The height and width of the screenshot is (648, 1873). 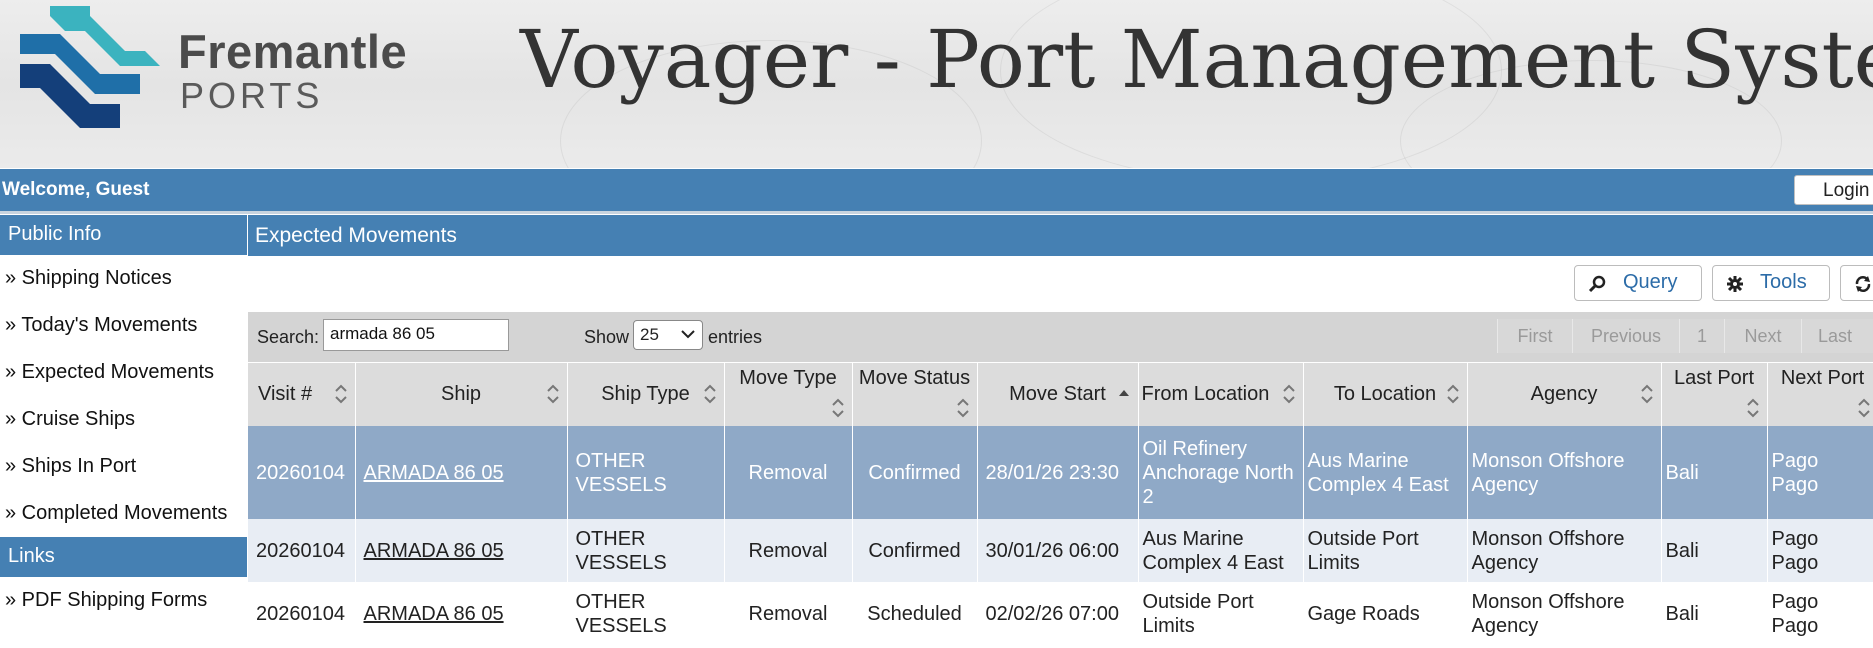 What do you see at coordinates (293, 51) in the screenshot?
I see `logo-wordmark: Fremantle` at bounding box center [293, 51].